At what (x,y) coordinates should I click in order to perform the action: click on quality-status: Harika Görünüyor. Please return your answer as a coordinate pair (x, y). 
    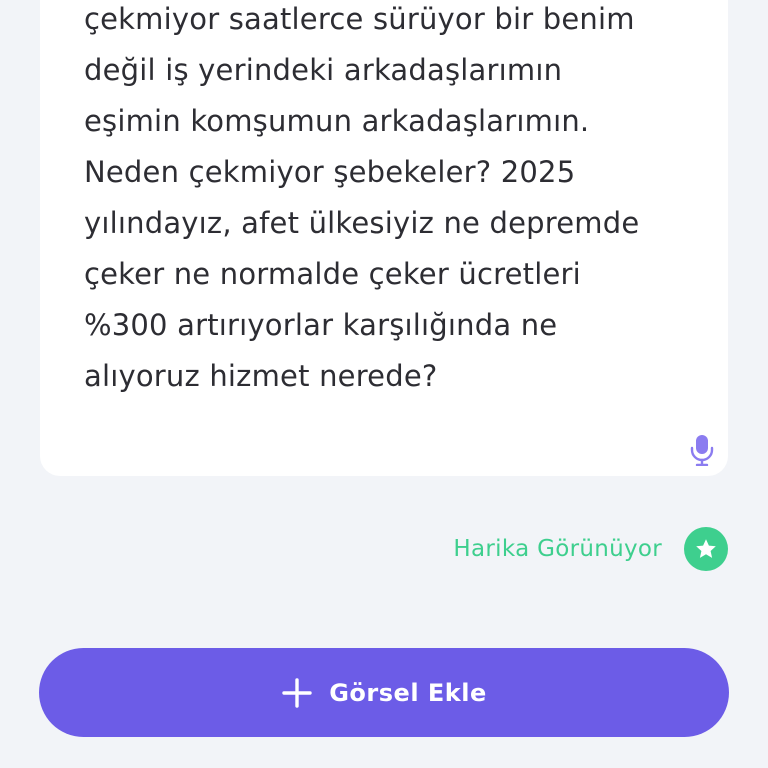
    Looking at the image, I should click on (590, 549).